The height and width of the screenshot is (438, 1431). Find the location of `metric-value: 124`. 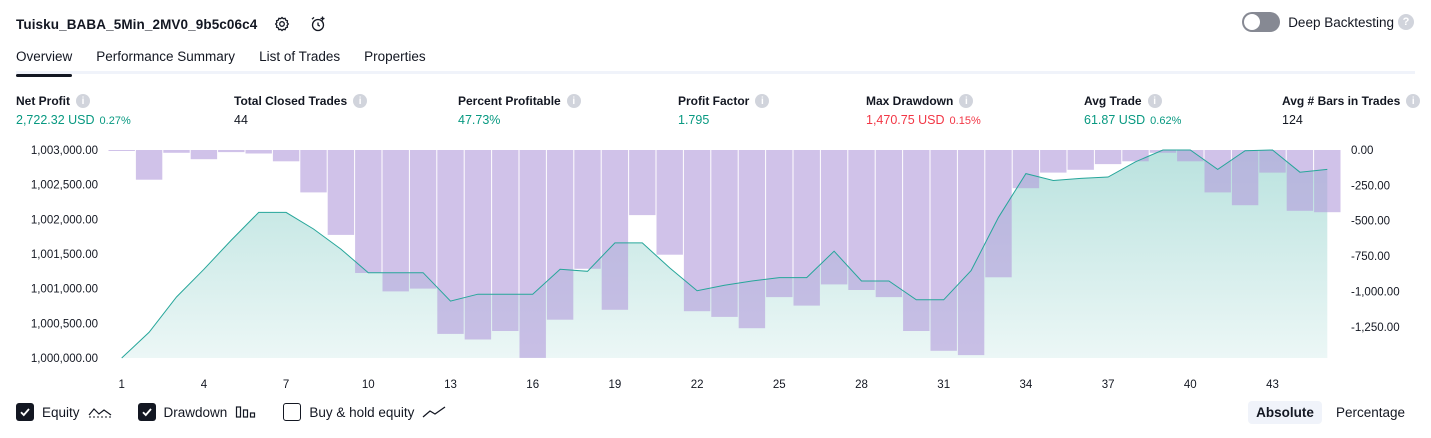

metric-value: 124 is located at coordinates (1292, 120).